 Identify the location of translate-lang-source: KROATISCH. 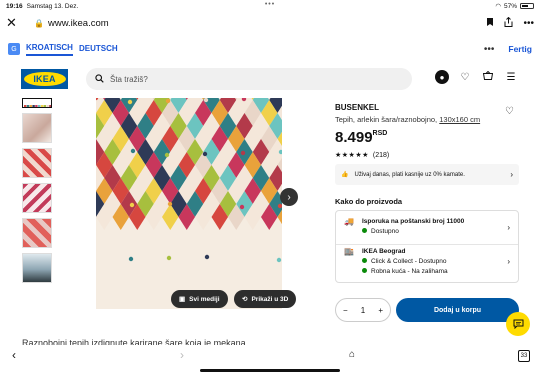
(49, 49).